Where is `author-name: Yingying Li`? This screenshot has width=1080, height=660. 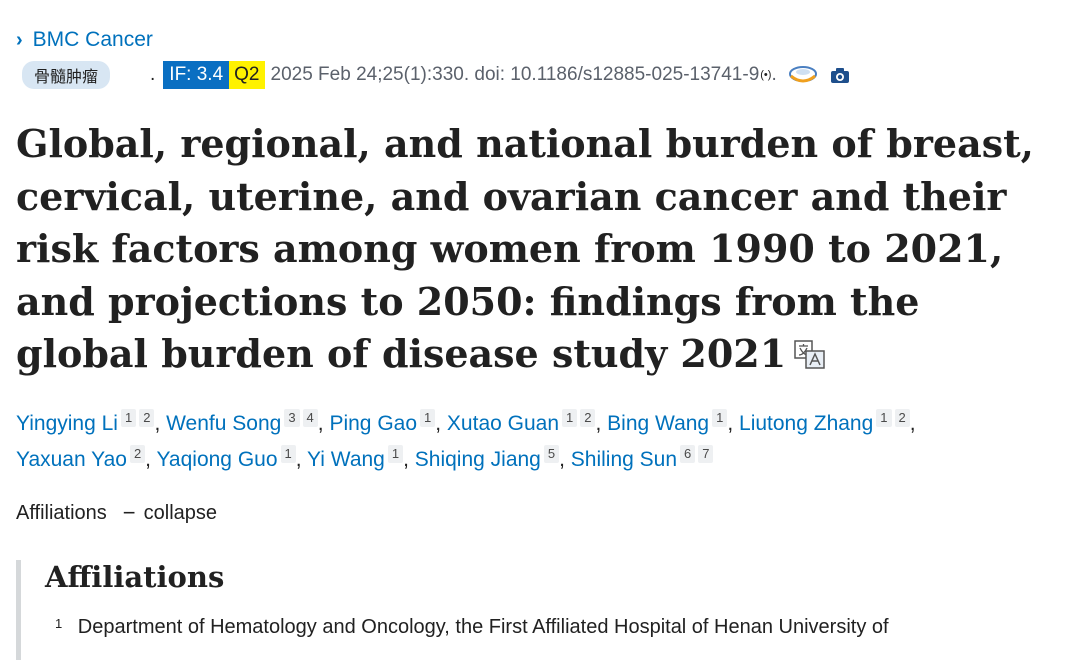
author-name: Yingying Li is located at coordinates (67, 423).